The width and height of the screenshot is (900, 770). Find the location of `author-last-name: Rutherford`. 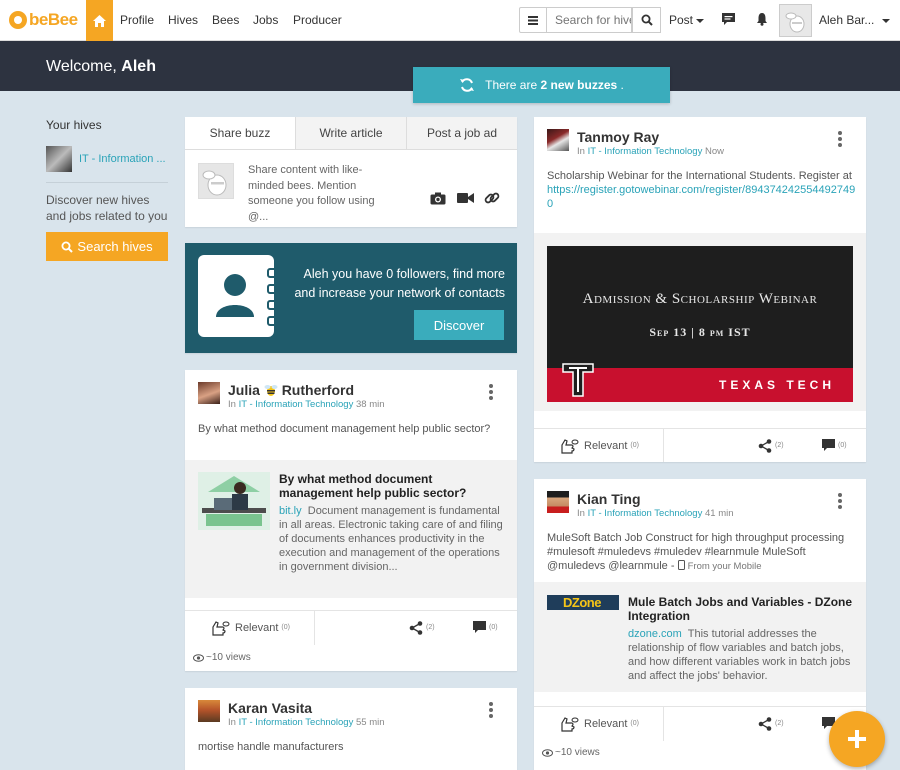

author-last-name: Rutherford is located at coordinates (318, 390).